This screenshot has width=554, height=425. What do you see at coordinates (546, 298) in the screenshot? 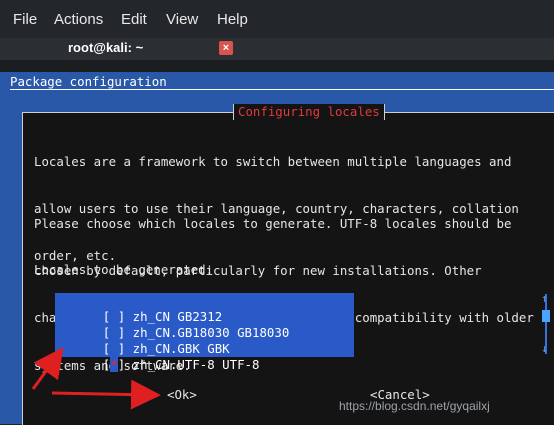
I see `scroll-up-icon: ↑` at bounding box center [546, 298].